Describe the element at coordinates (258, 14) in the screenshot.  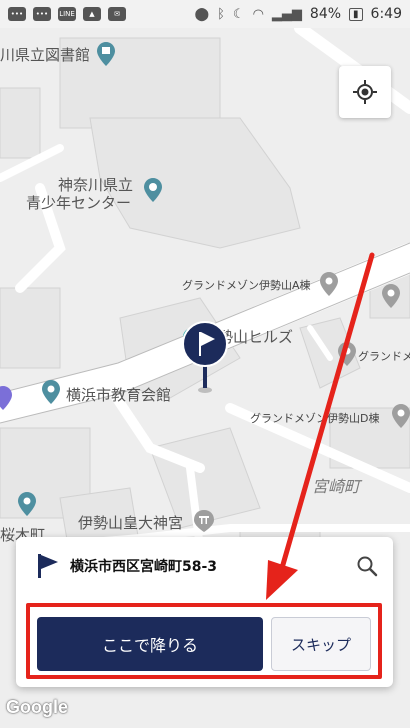
I see `wifi-icon: ◠` at that location.